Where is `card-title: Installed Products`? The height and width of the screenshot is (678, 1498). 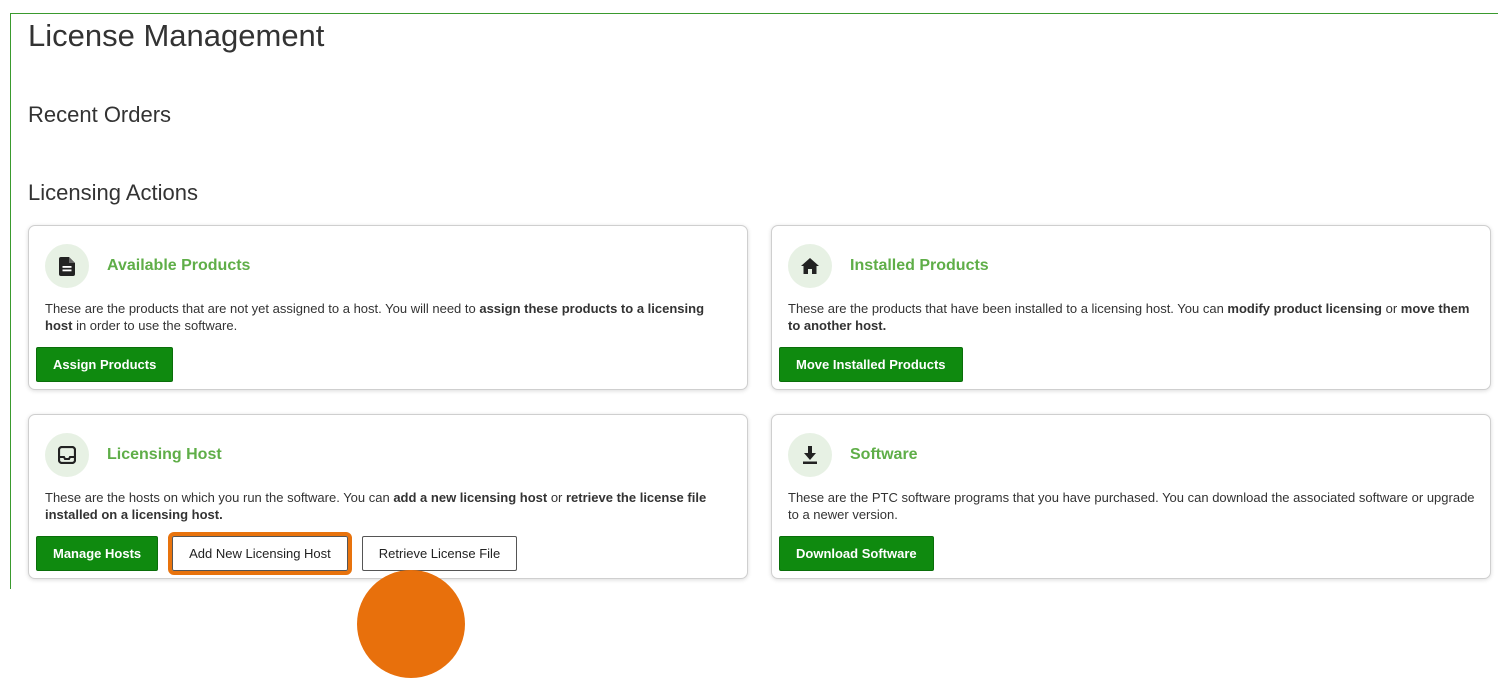
card-title: Installed Products is located at coordinates (919, 265).